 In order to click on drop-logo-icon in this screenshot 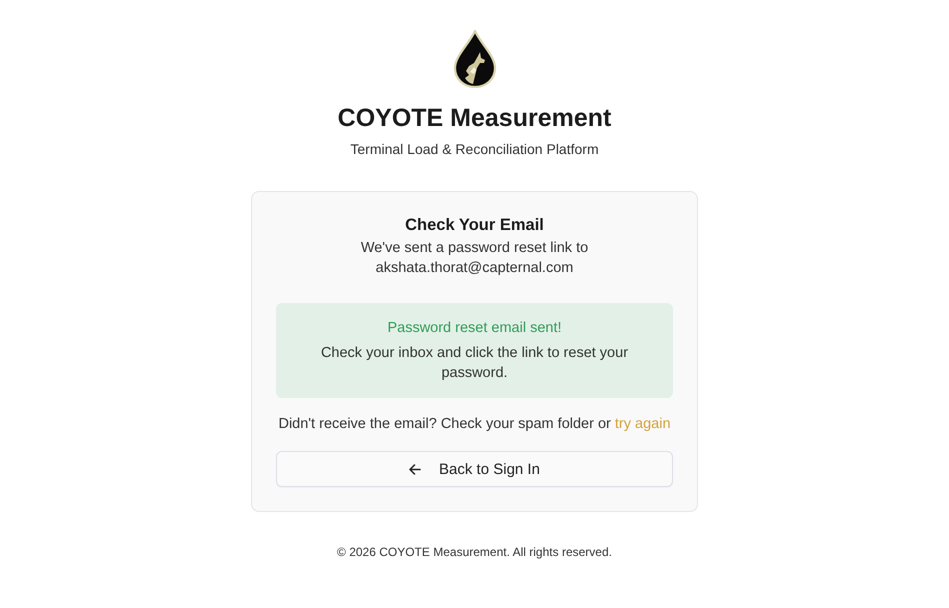, I will do `click(474, 59)`.